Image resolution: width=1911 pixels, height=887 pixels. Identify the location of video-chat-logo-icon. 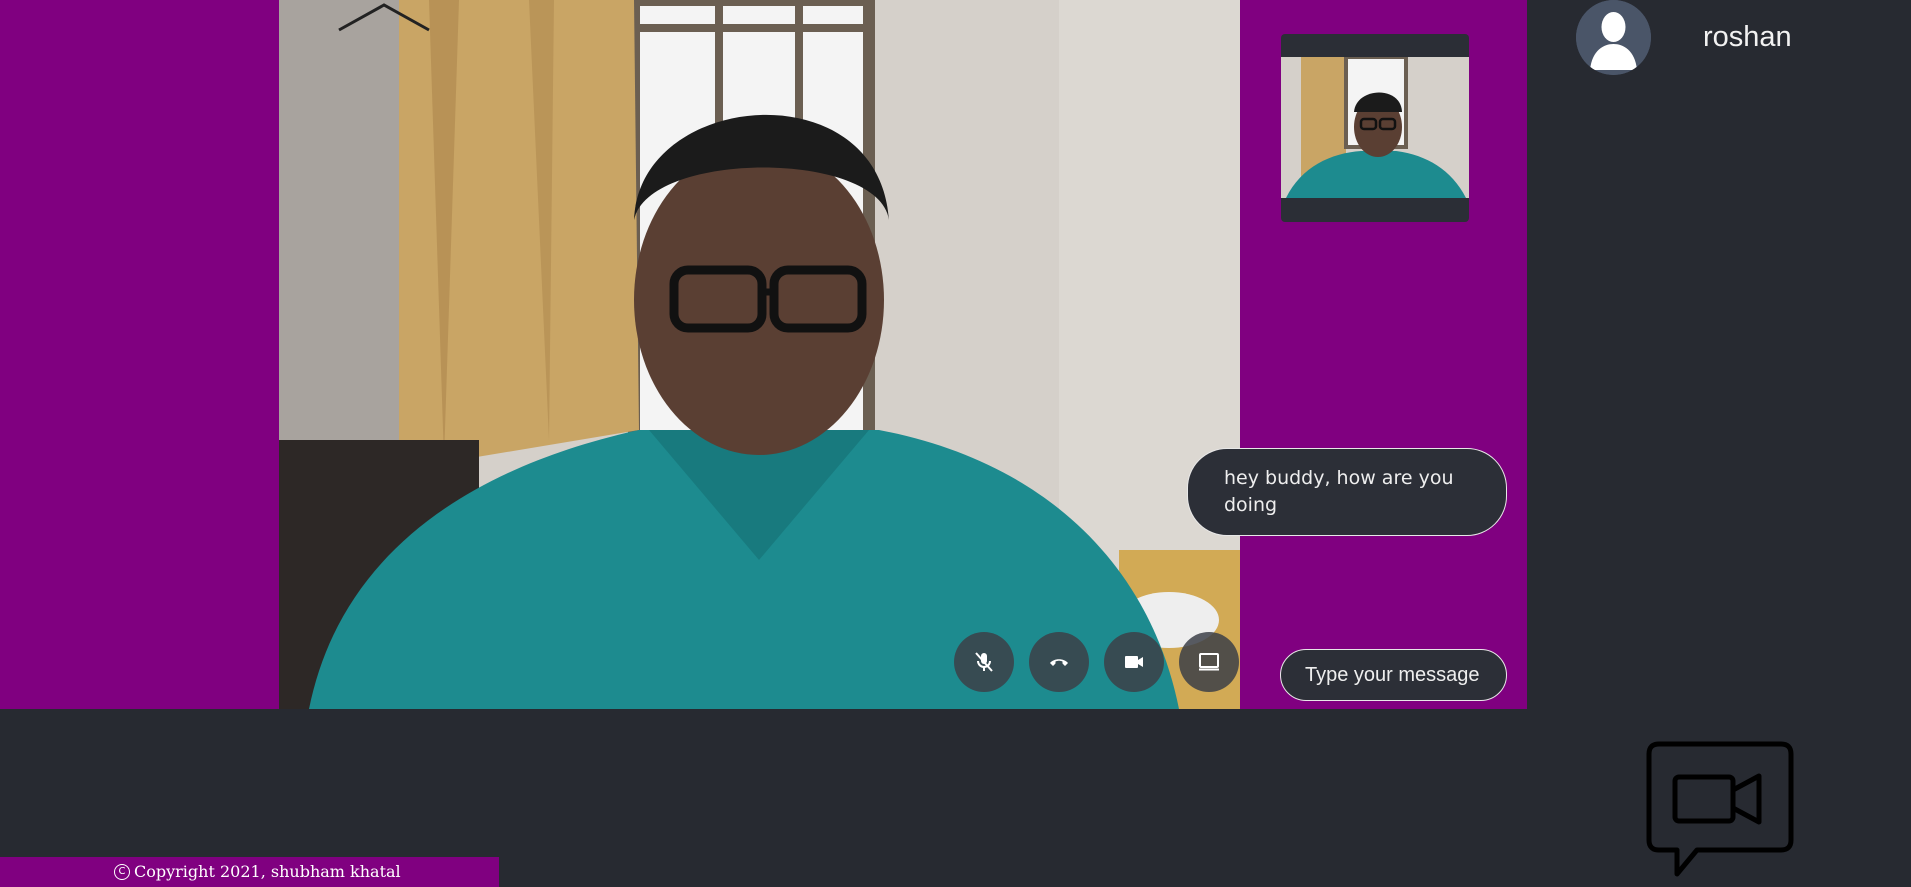
(1720, 809).